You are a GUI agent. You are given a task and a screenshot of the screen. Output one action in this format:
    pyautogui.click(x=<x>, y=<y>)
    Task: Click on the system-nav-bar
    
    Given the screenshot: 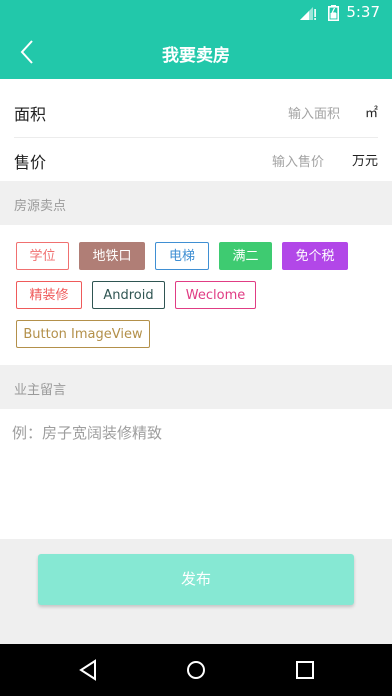 What is the action you would take?
    pyautogui.click(x=196, y=670)
    